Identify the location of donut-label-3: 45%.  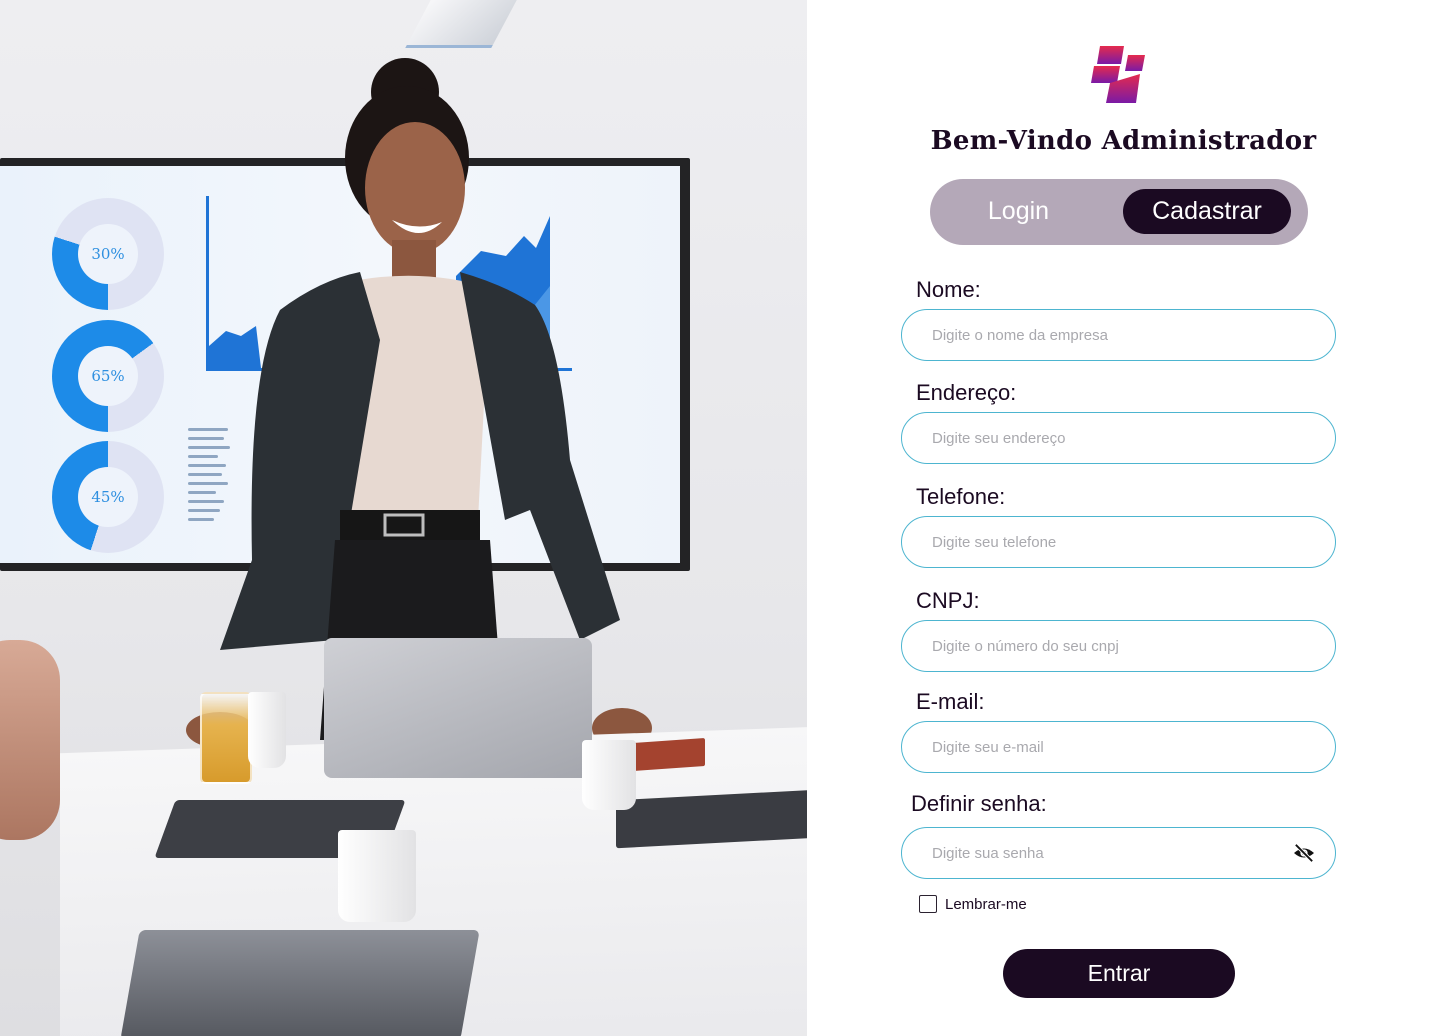
(108, 497).